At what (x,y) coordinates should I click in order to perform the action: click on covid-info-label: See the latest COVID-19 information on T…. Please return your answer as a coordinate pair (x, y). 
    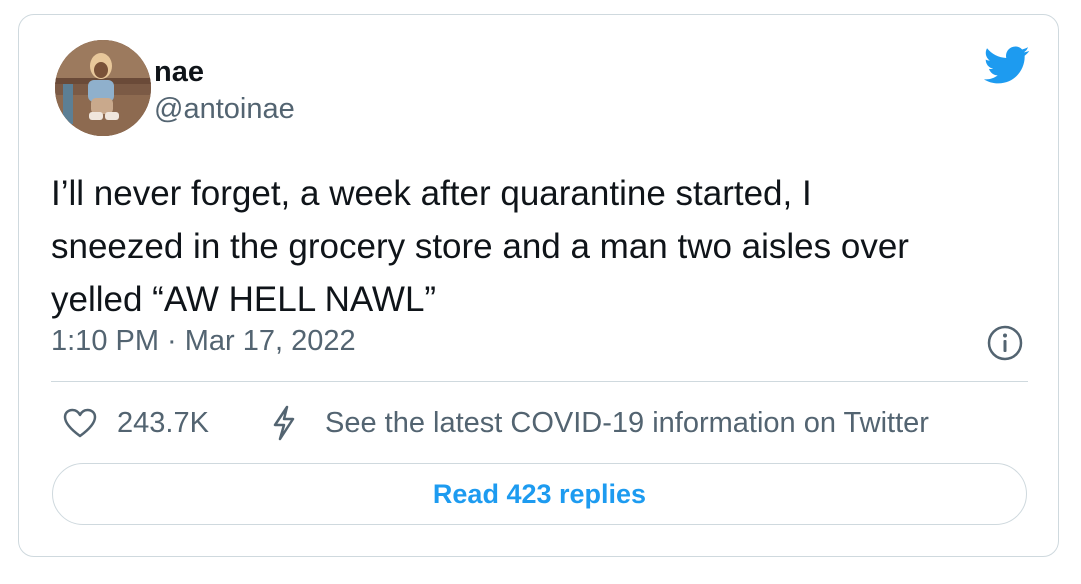
    Looking at the image, I should click on (627, 422).